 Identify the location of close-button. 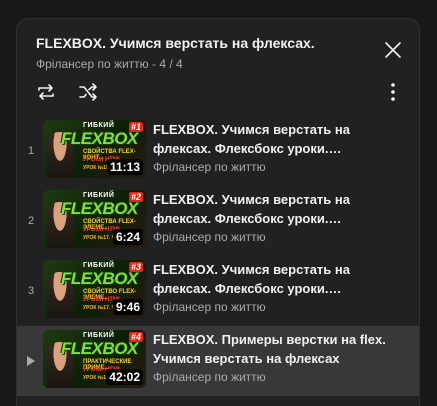
(393, 50).